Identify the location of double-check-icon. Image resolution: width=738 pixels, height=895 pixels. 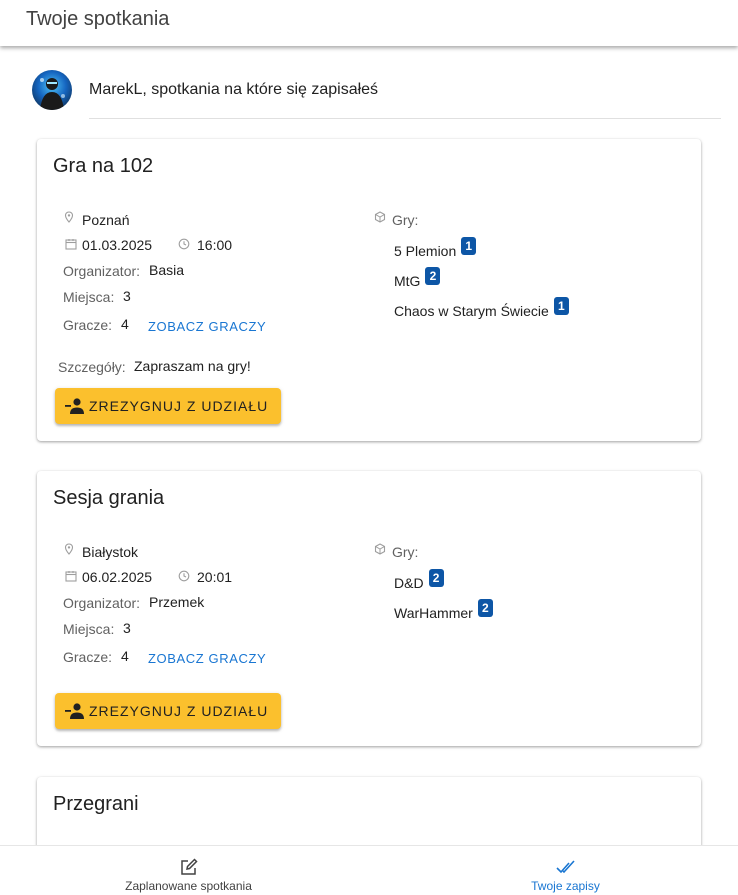
(565, 867).